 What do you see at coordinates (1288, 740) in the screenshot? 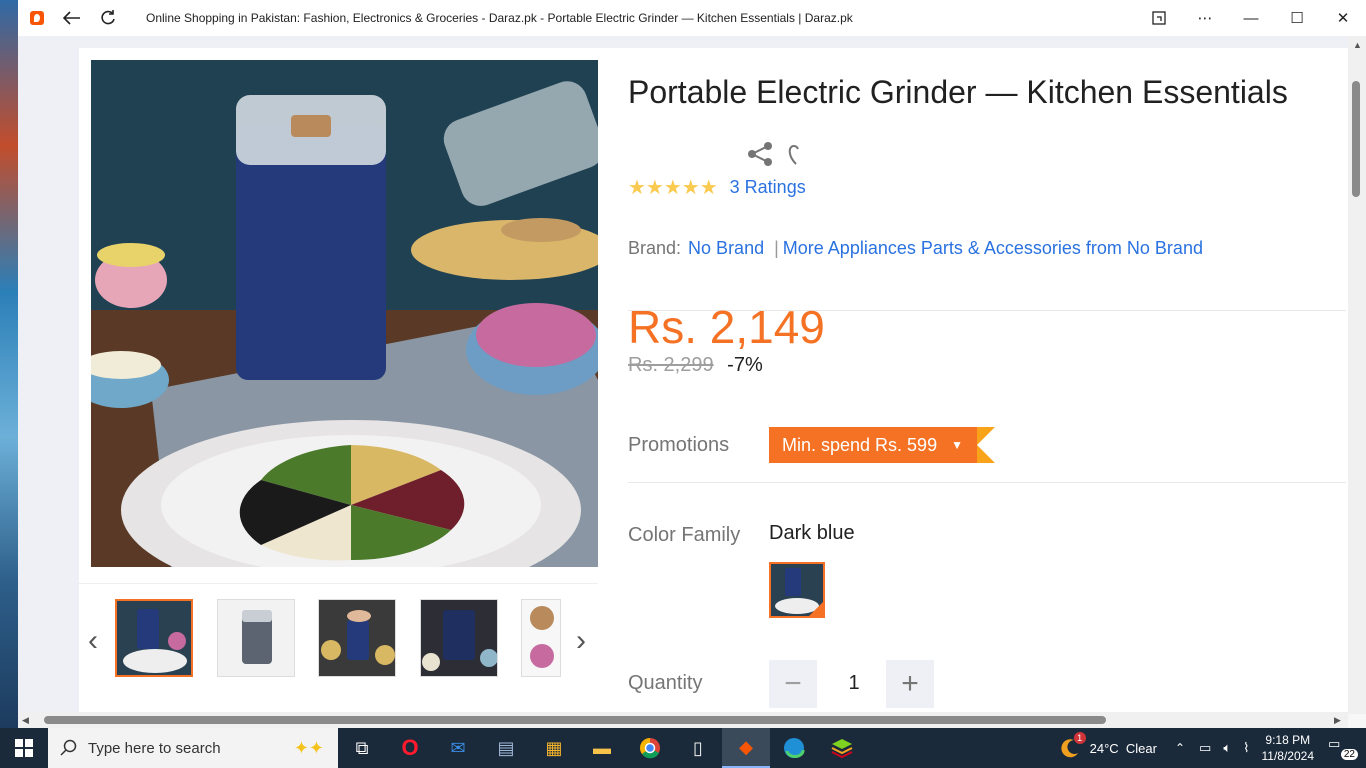
I see `clock-time: 9:18 PM` at bounding box center [1288, 740].